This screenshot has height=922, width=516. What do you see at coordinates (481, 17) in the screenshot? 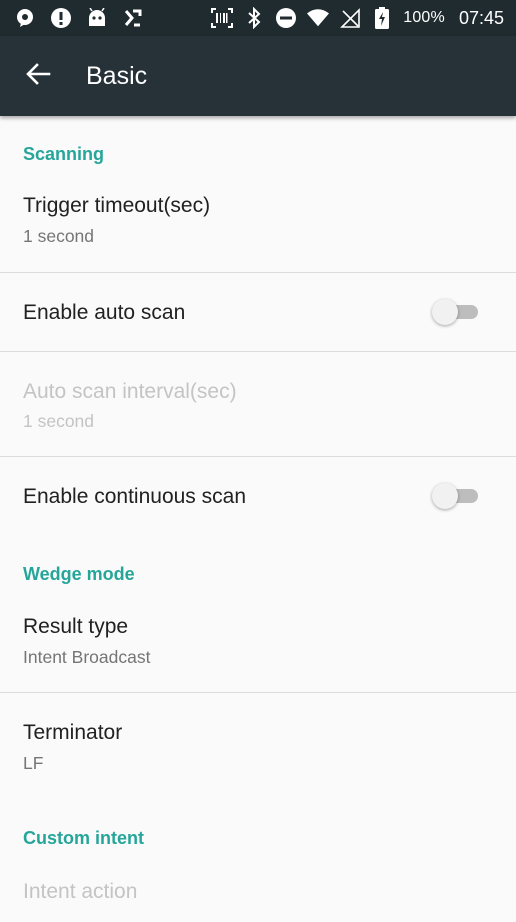
I see `clock: 07:45` at bounding box center [481, 17].